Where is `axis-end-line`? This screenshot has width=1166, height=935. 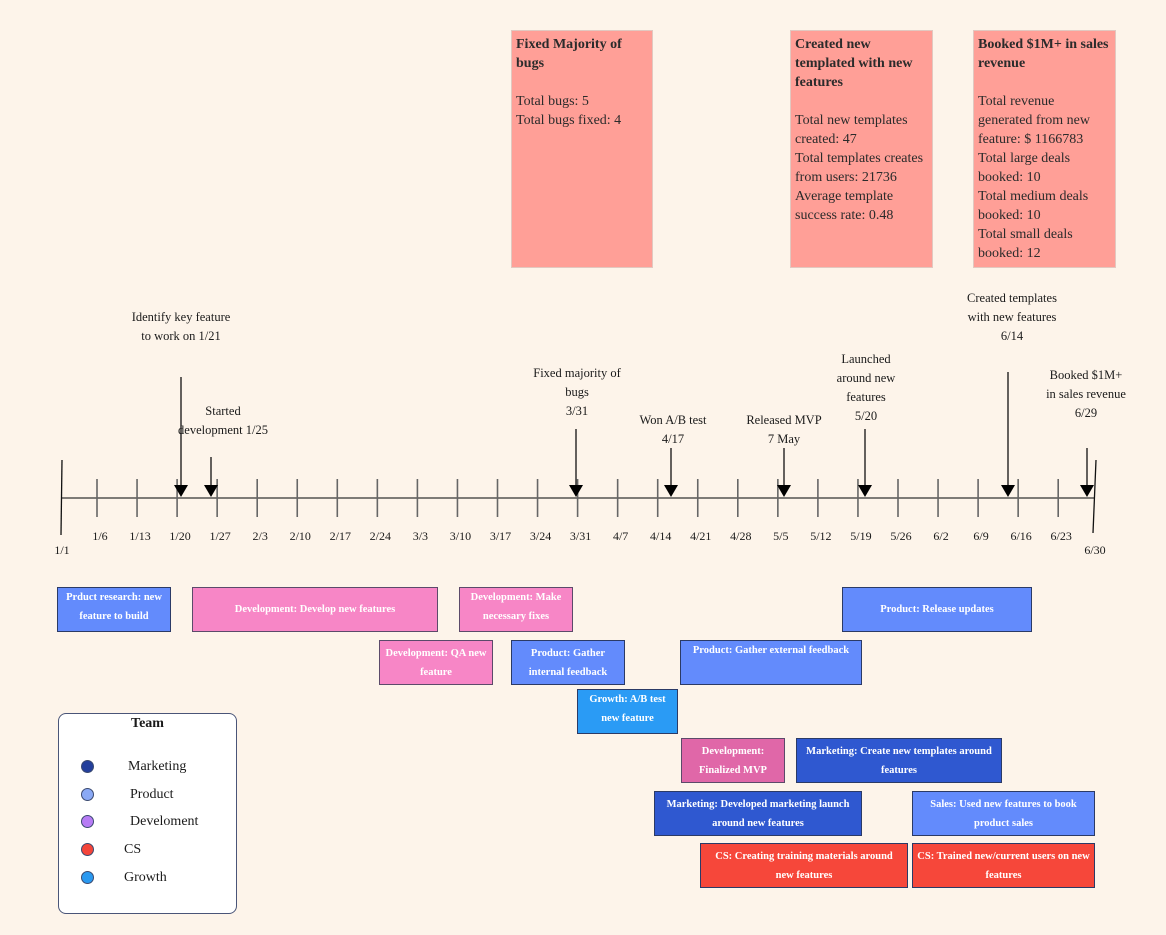
axis-end-line is located at coordinates (1094, 496).